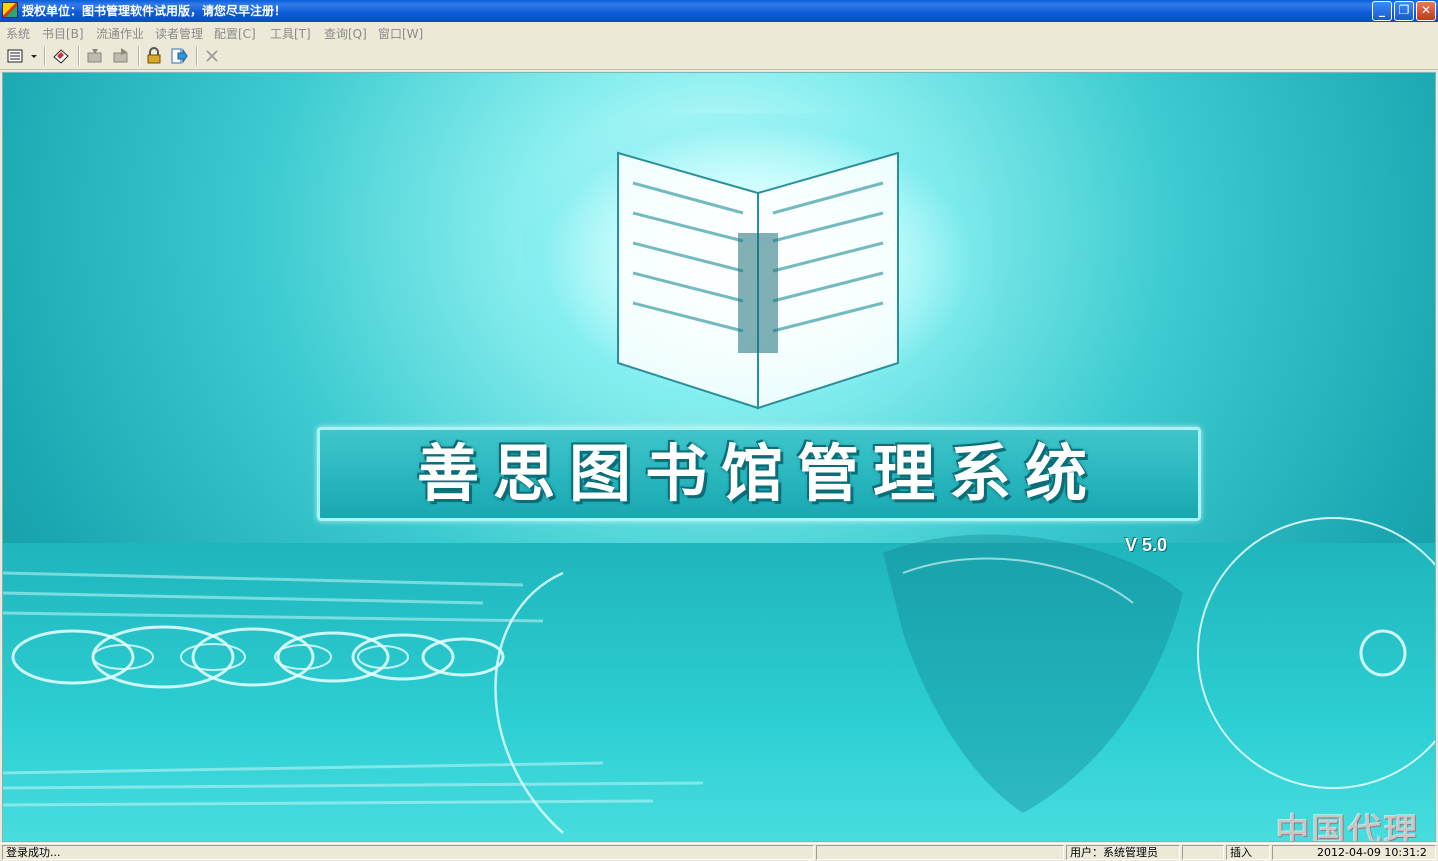 The width and height of the screenshot is (1438, 861). Describe the element at coordinates (18, 33) in the screenshot. I see `menu-system: 系统` at that location.